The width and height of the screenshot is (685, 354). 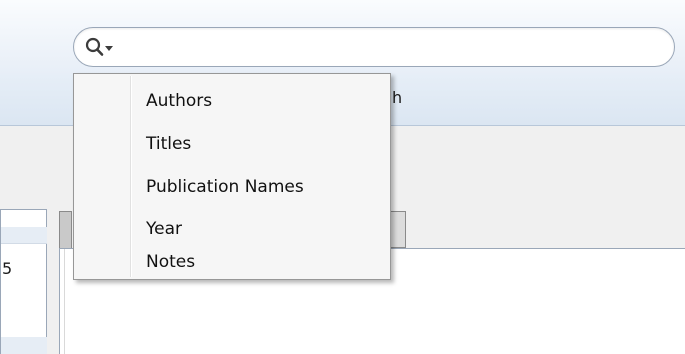 I want to click on menu-item-label: Publication Names, so click(x=225, y=187).